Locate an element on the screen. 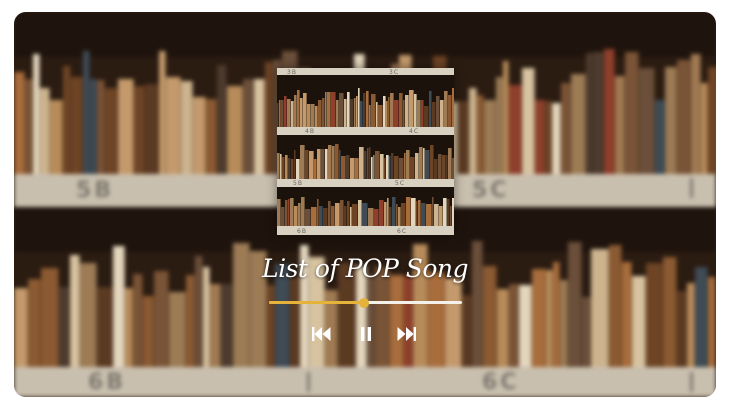 The image size is (729, 410). song-title: List of POP Song is located at coordinates (365, 268).